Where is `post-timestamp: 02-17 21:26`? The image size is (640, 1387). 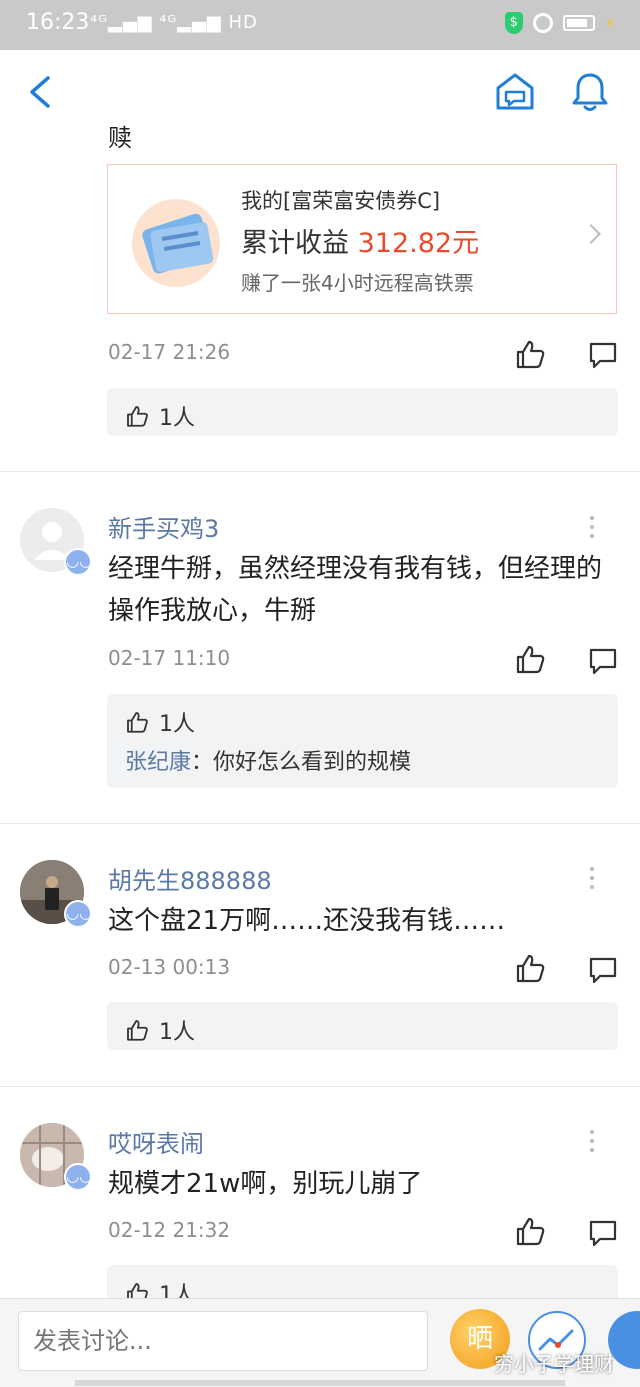 post-timestamp: 02-17 21:26 is located at coordinates (169, 352).